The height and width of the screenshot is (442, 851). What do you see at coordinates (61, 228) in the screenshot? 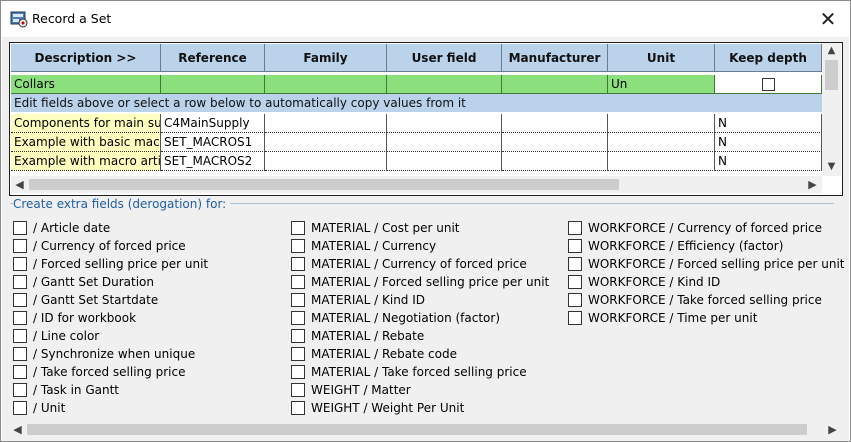
I see `extra-field-checkbox: / Article date` at bounding box center [61, 228].